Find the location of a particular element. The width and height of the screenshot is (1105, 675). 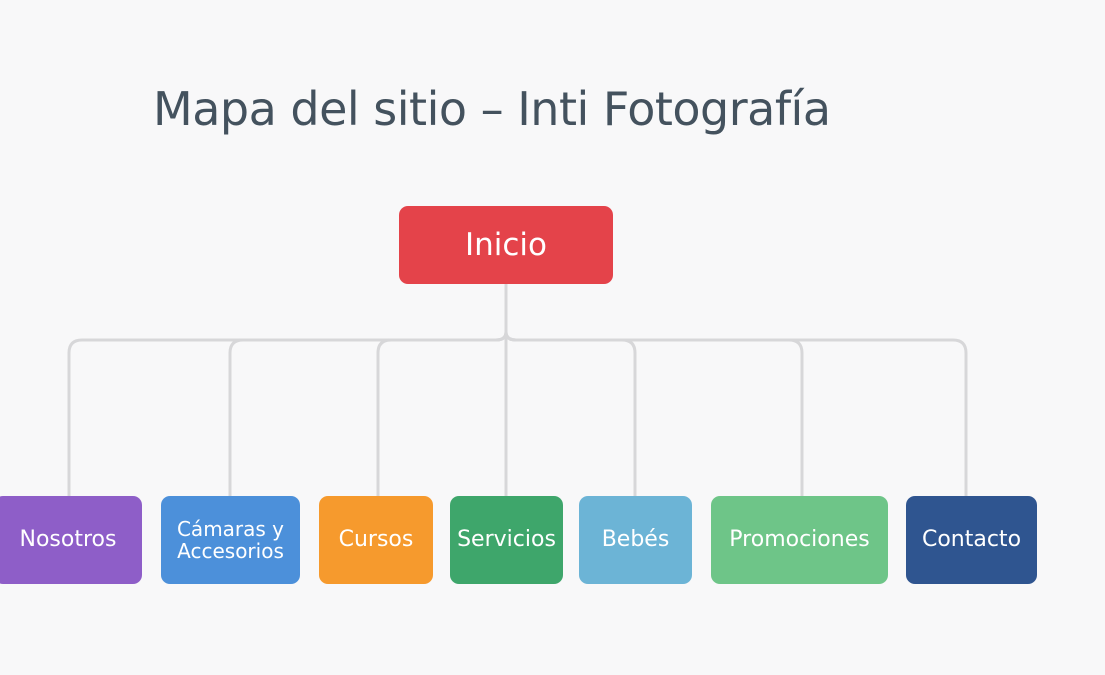

node-contacto-label: Contacto is located at coordinates (971, 539).